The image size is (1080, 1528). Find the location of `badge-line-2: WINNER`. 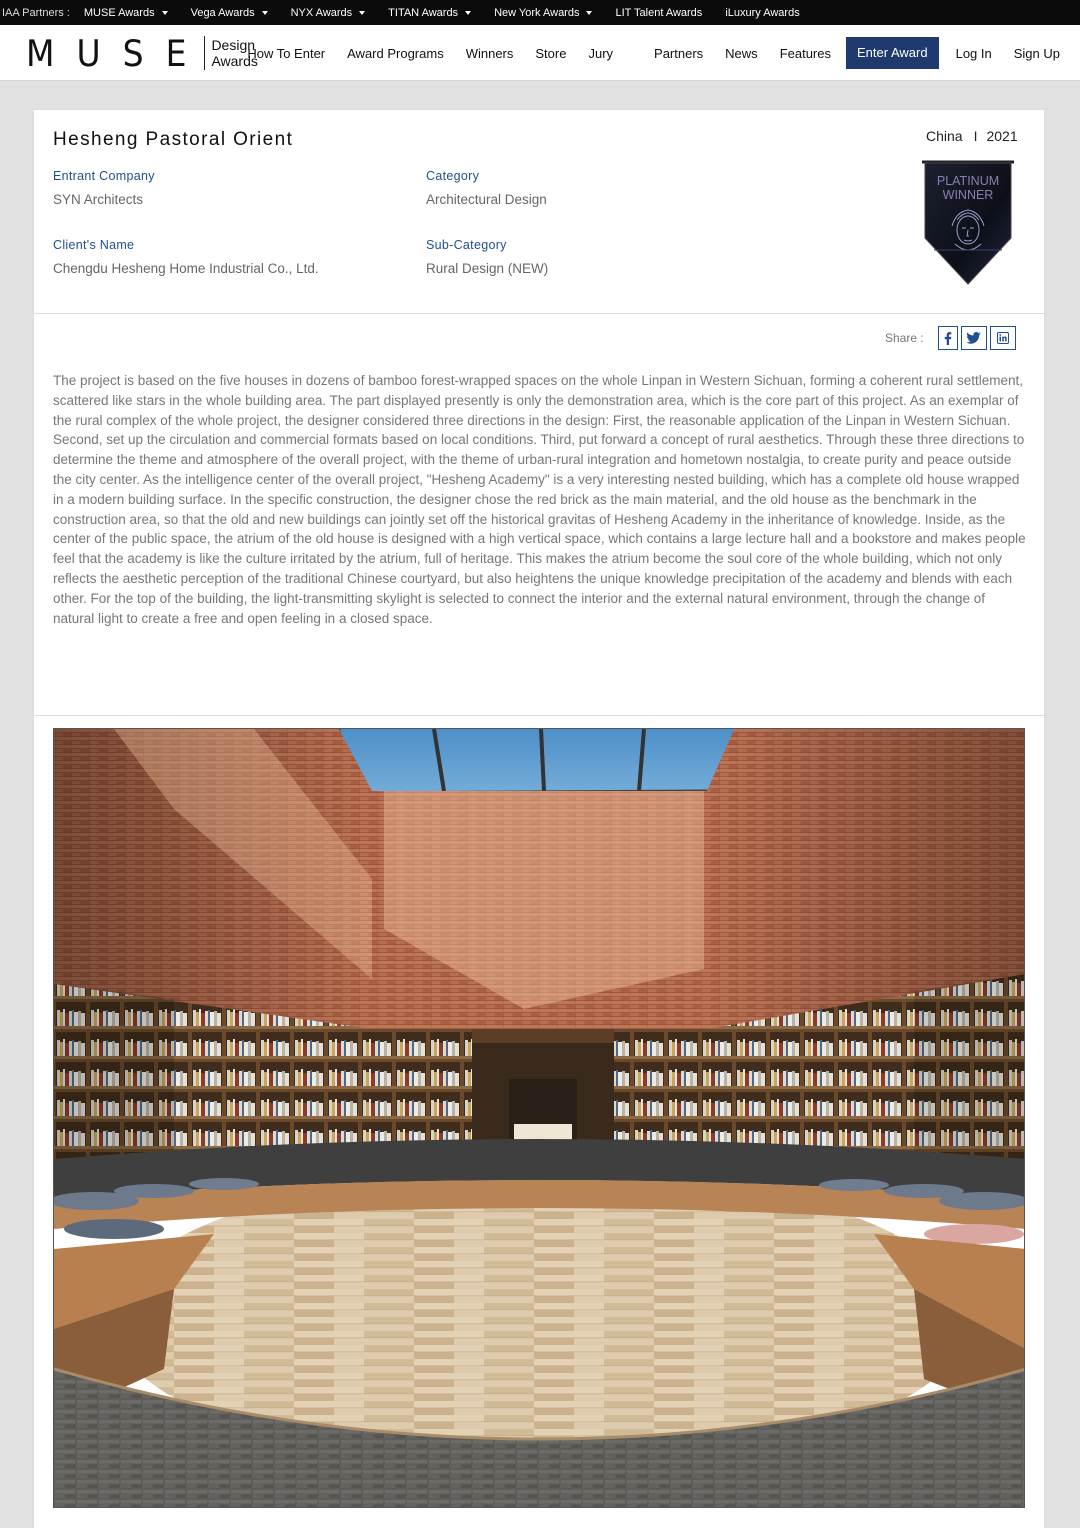

badge-line-2: WINNER is located at coordinates (968, 195).